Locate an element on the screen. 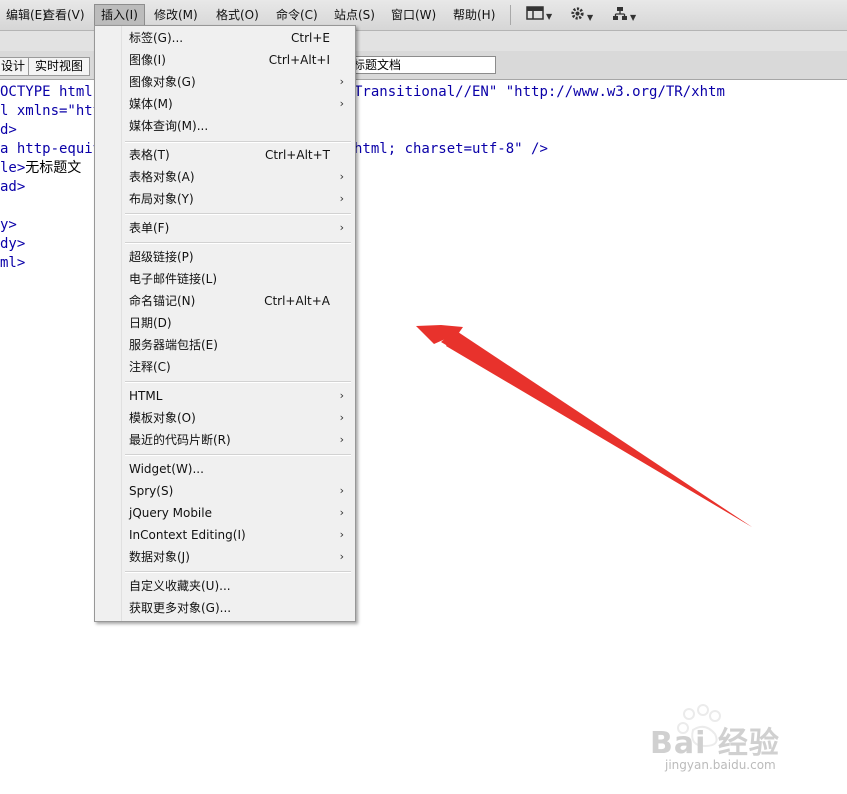 Image resolution: width=847 pixels, height=794 pixels. watermark-url: jingyan.baidu.com is located at coordinates (720, 765).